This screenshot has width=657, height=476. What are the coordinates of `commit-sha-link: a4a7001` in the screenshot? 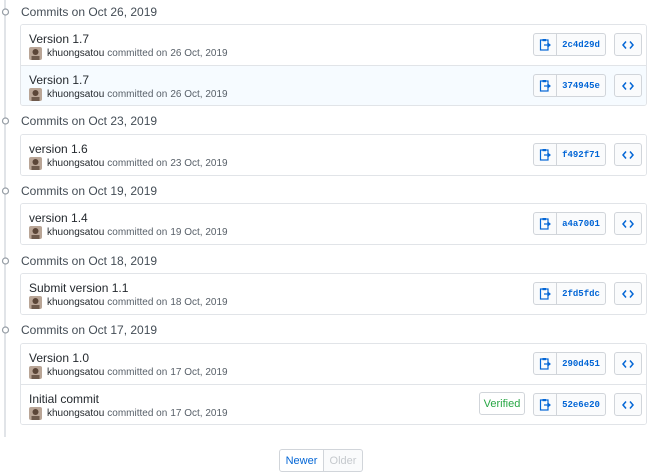 It's located at (581, 223).